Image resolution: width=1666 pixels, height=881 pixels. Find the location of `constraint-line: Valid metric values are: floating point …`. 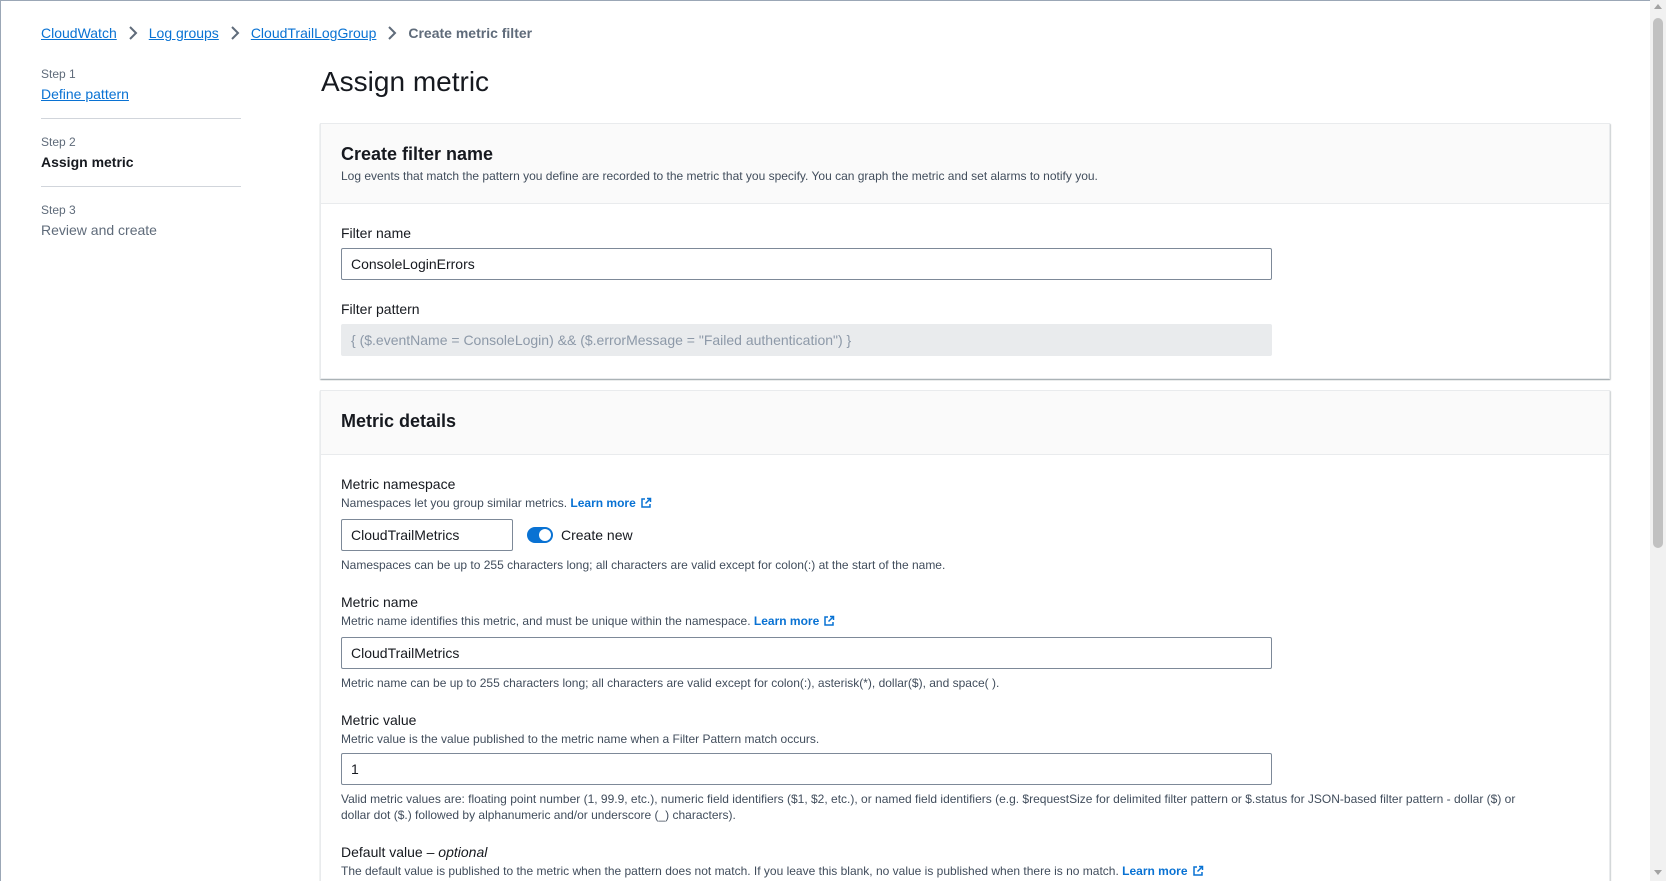

constraint-line: Valid metric values are: floating point … is located at coordinates (928, 799).